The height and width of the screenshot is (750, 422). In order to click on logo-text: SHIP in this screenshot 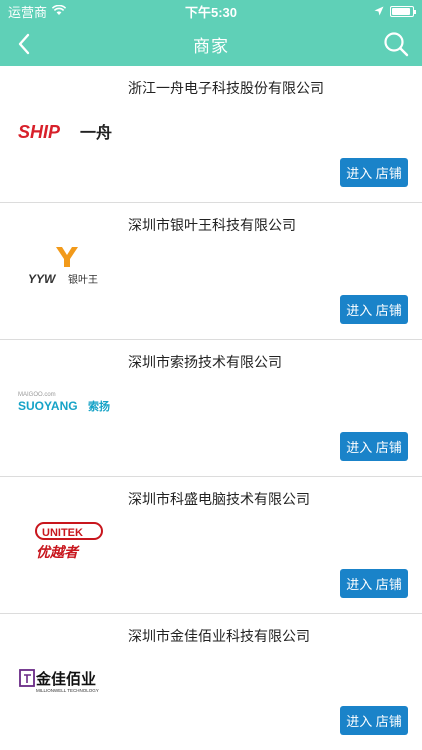, I will do `click(39, 132)`.